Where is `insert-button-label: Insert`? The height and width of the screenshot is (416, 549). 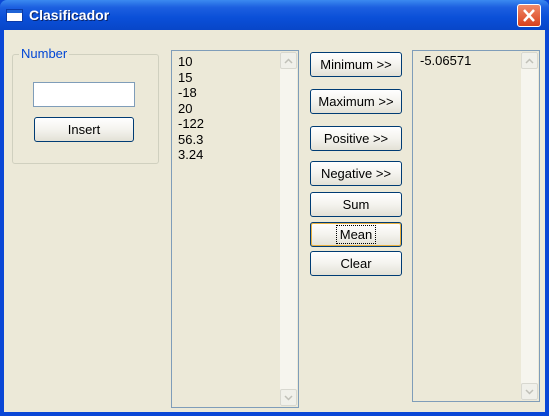 insert-button-label: Insert is located at coordinates (84, 129).